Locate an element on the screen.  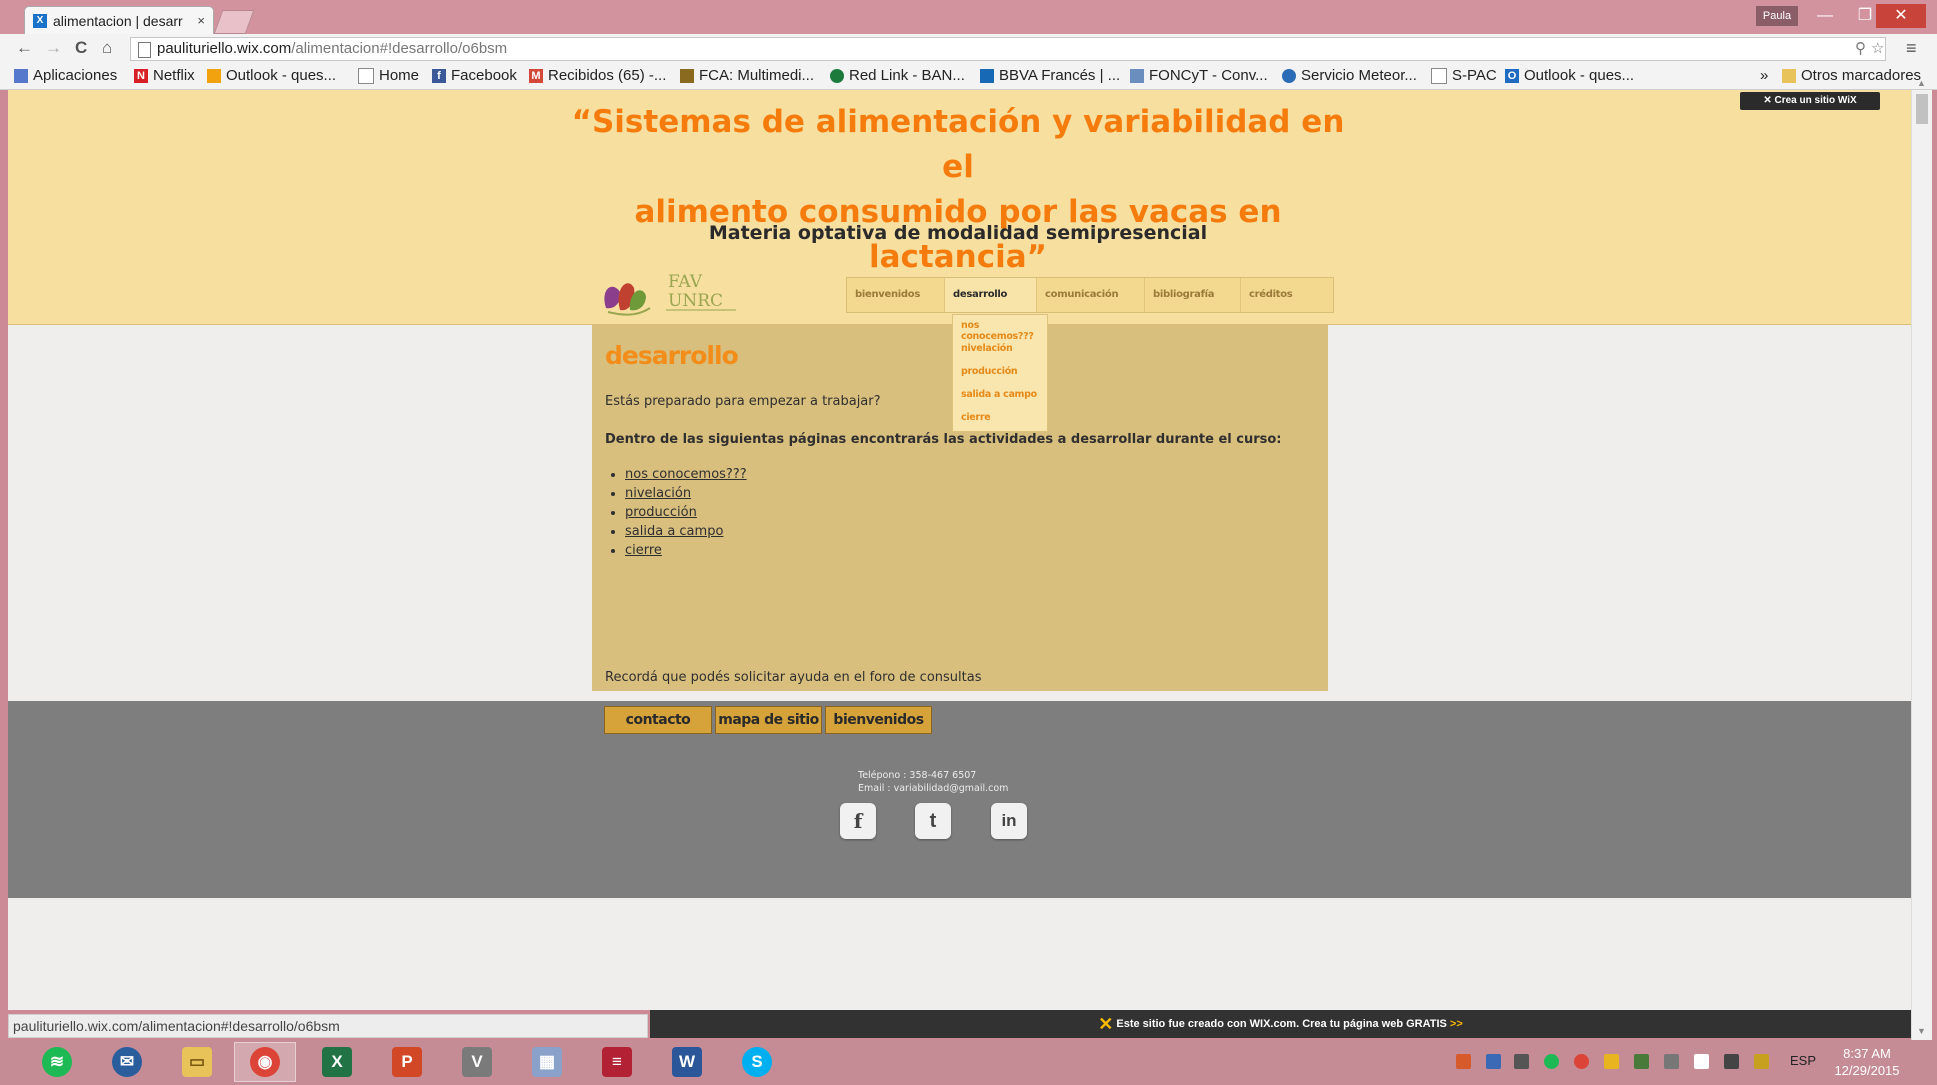
link-salida-a-campo: salida a campo is located at coordinates (674, 531).